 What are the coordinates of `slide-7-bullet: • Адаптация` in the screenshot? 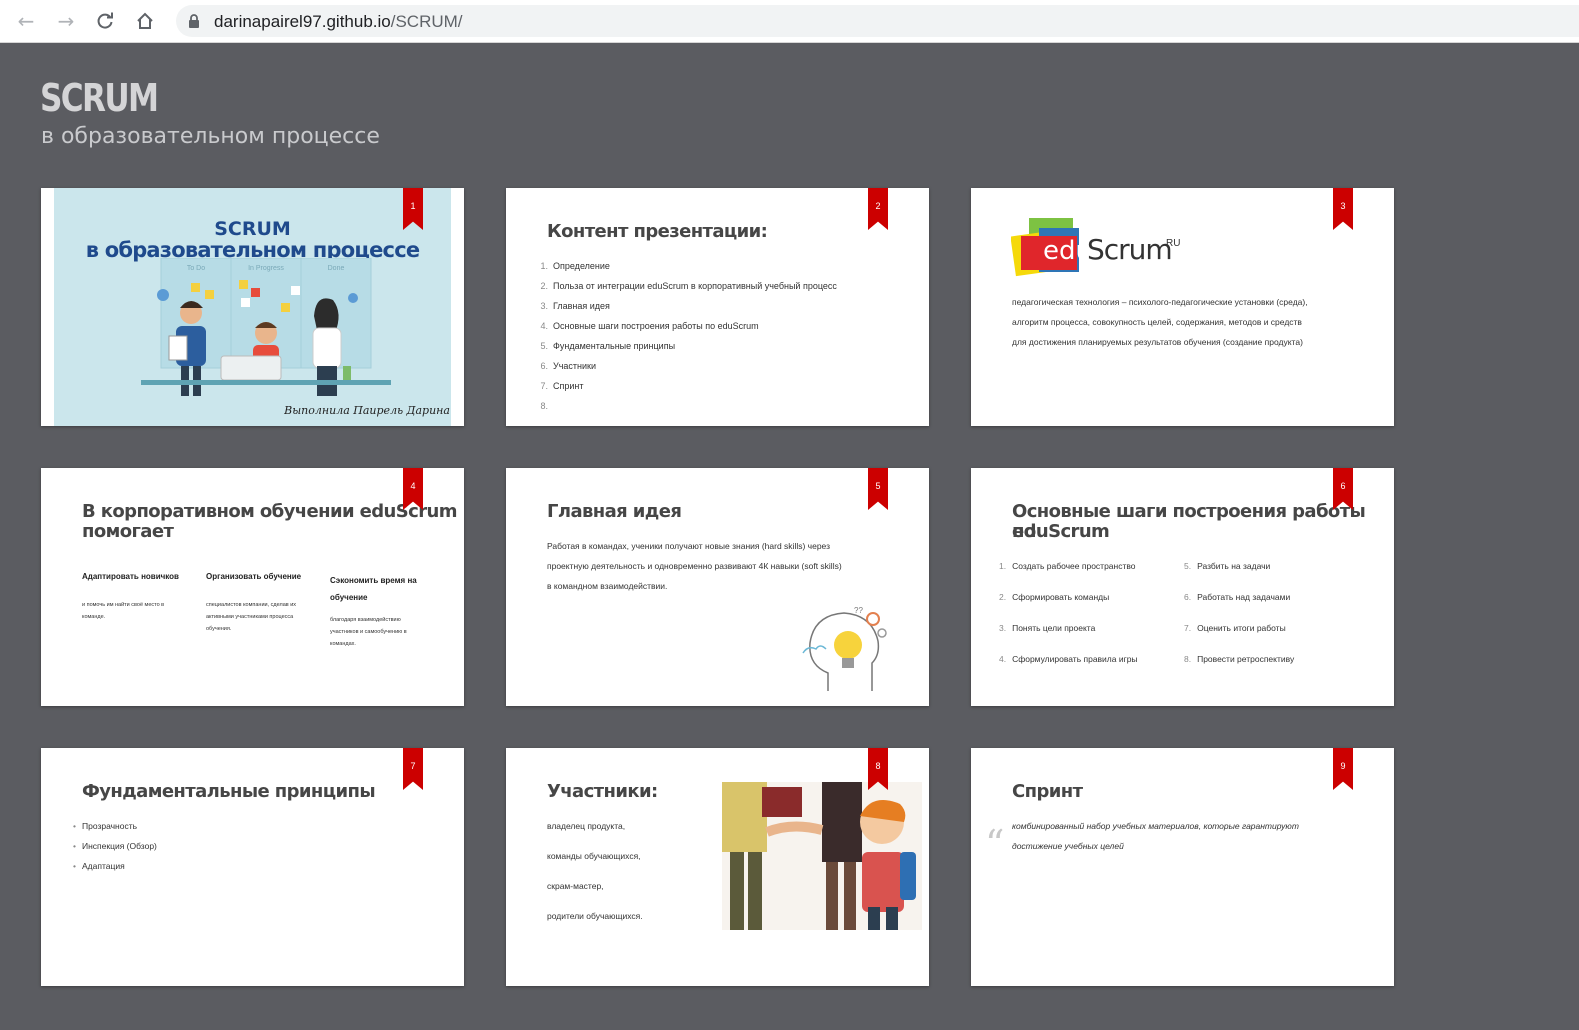 It's located at (99, 866).